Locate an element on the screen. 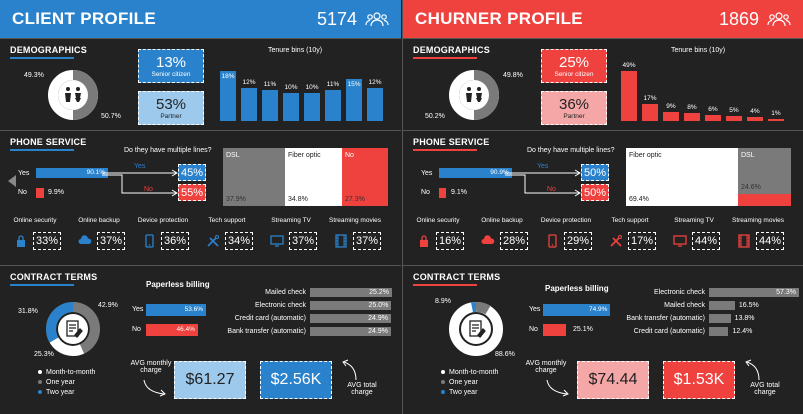  gender-donut-chart is located at coordinates (73, 95).